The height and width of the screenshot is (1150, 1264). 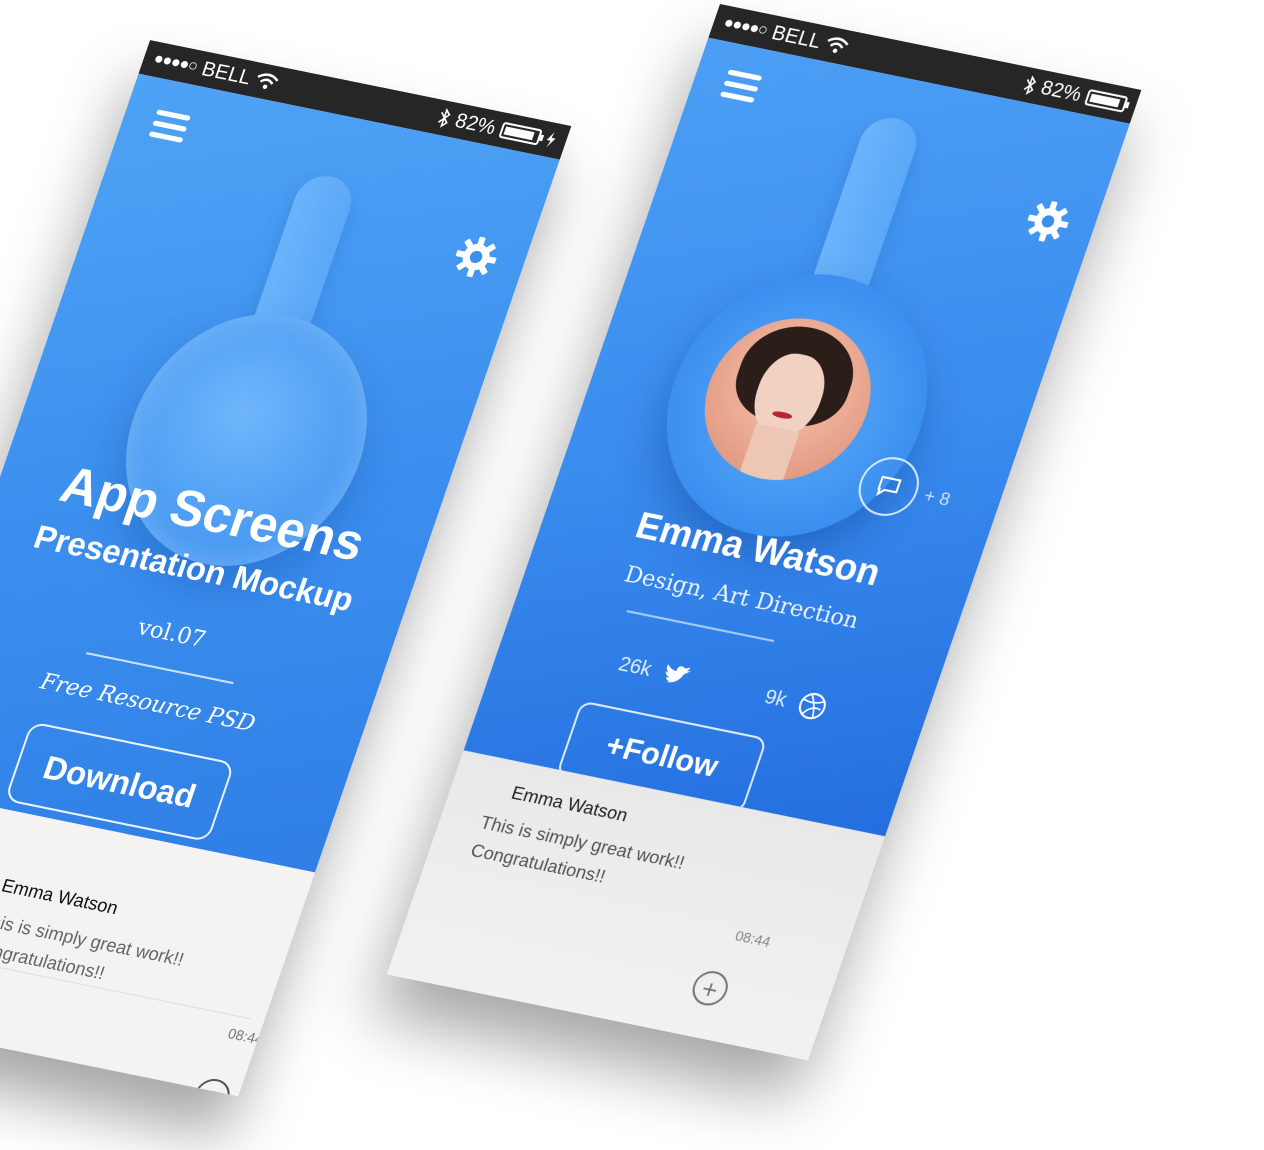 I want to click on chat-bubble-icon, so click(x=889, y=486).